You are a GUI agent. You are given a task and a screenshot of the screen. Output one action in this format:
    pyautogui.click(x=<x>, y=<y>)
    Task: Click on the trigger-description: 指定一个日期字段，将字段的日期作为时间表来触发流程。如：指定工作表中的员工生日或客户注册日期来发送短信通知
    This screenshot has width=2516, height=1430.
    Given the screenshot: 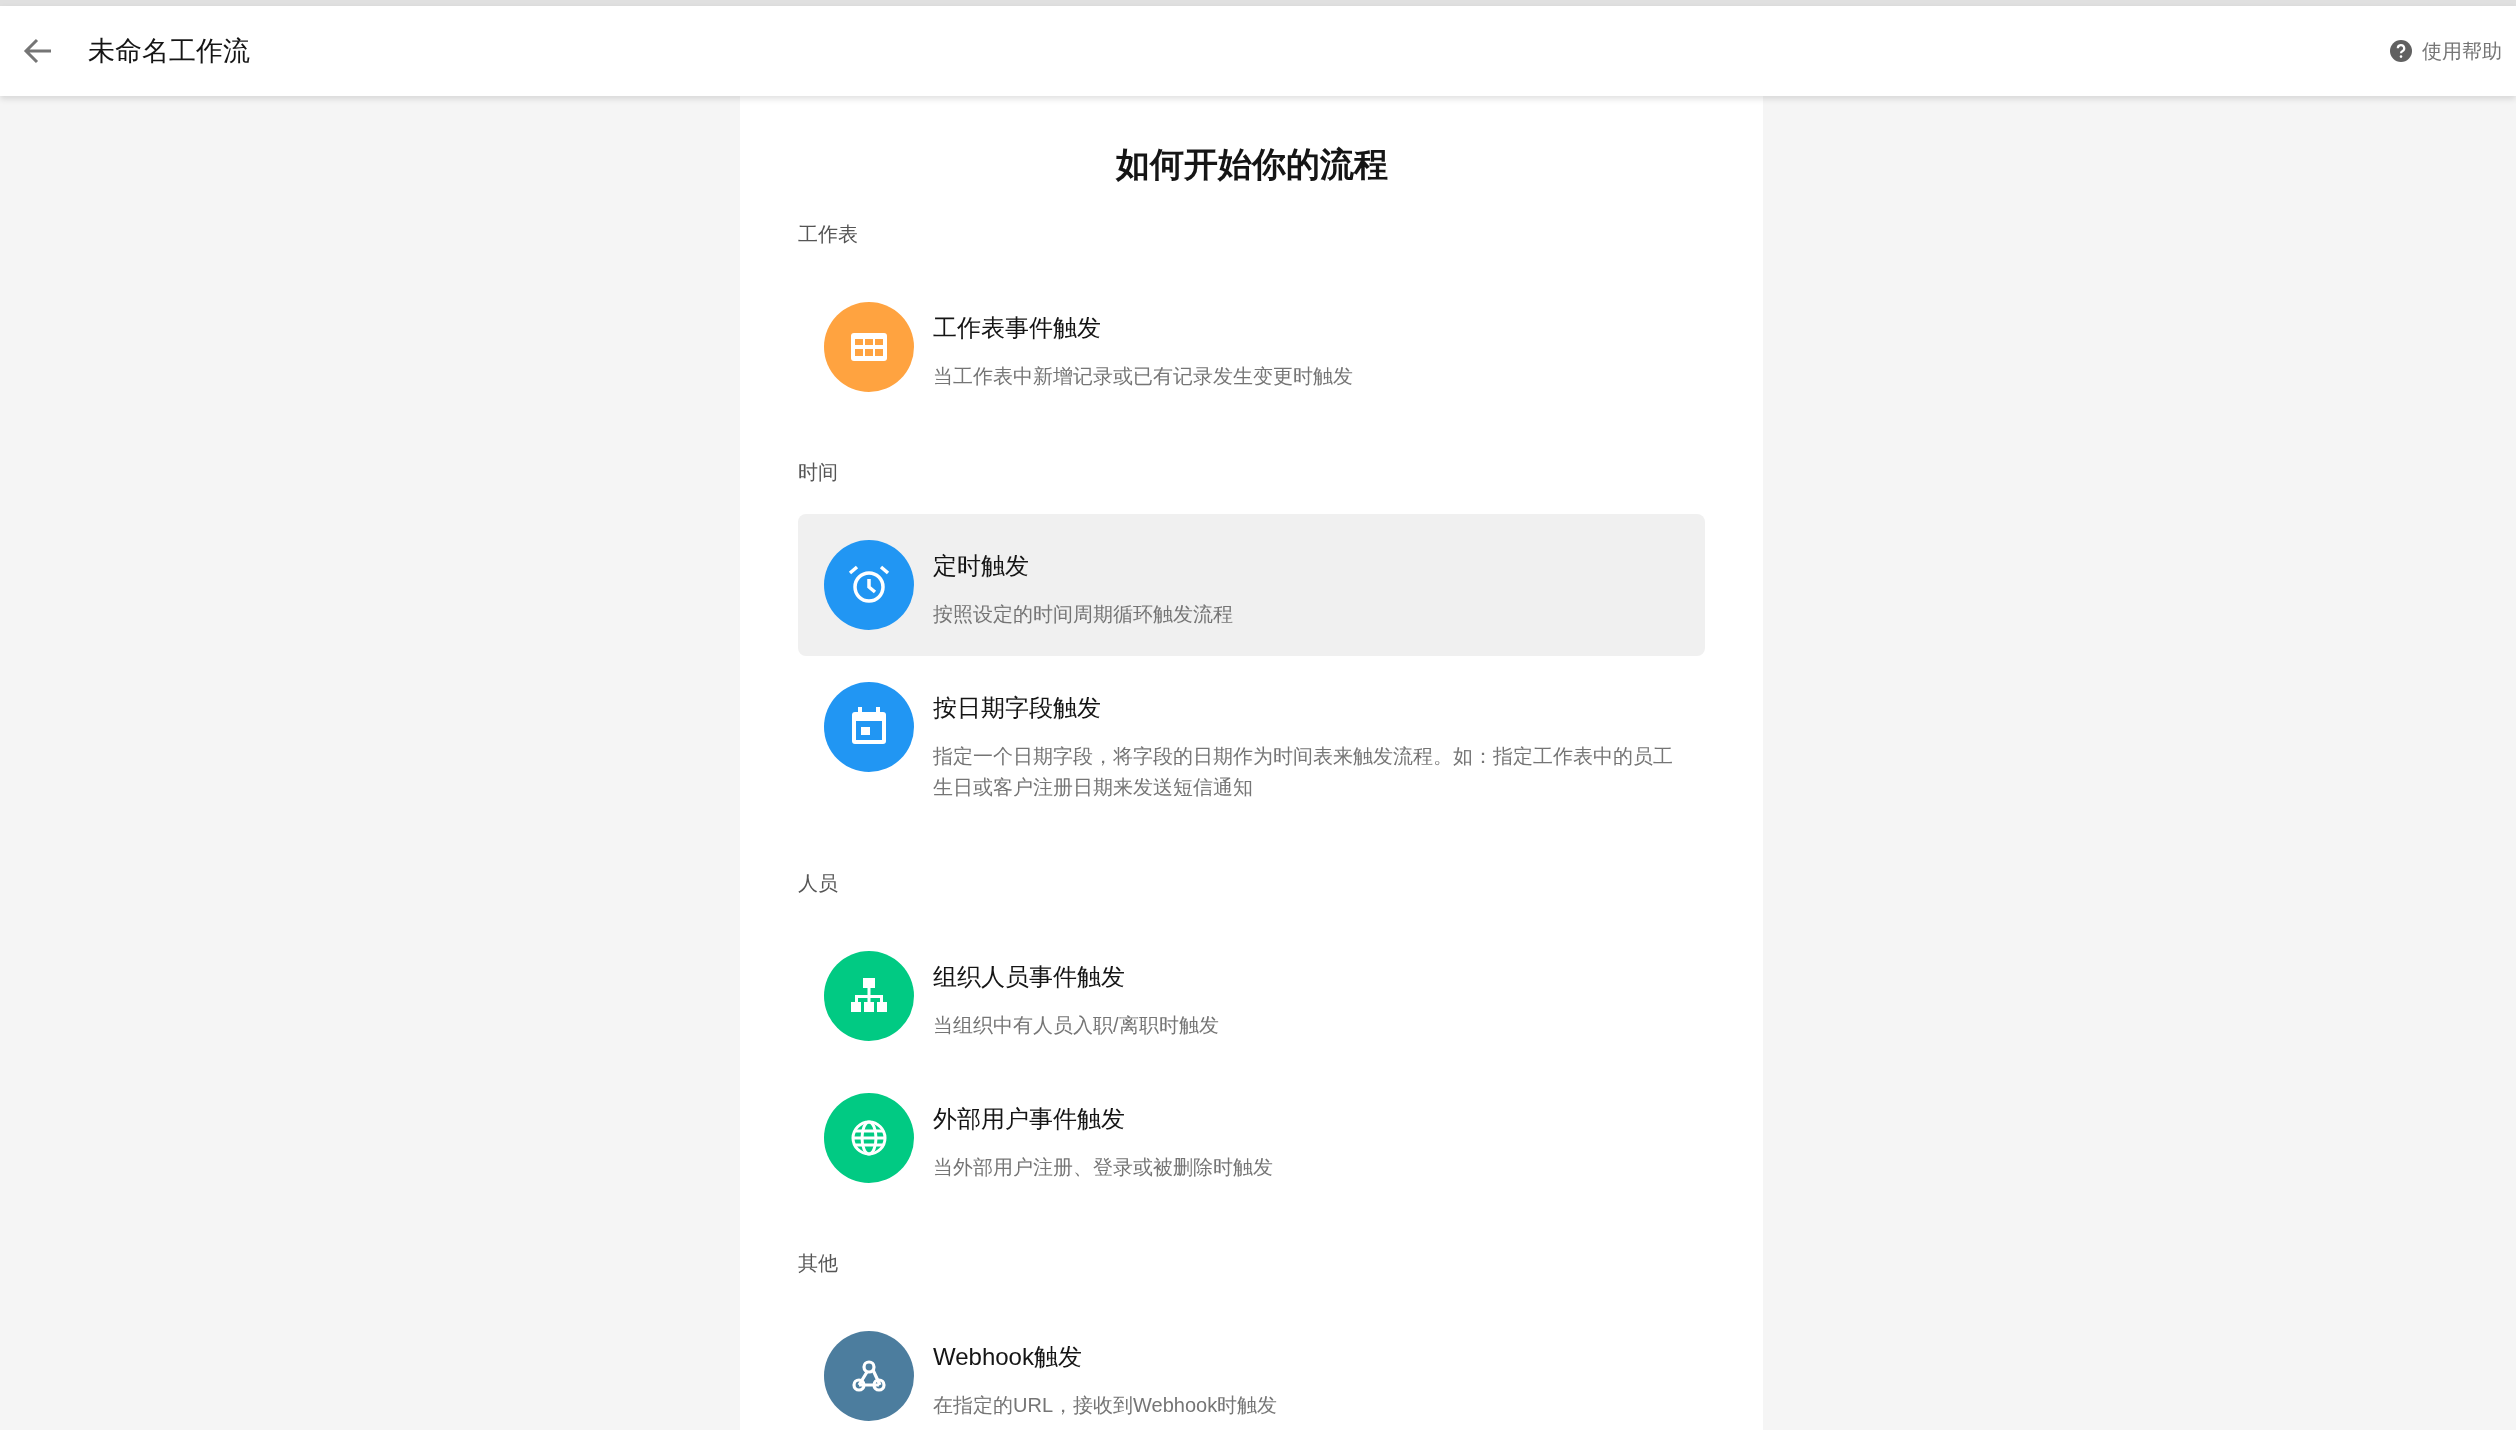 What is the action you would take?
    pyautogui.click(x=1303, y=772)
    